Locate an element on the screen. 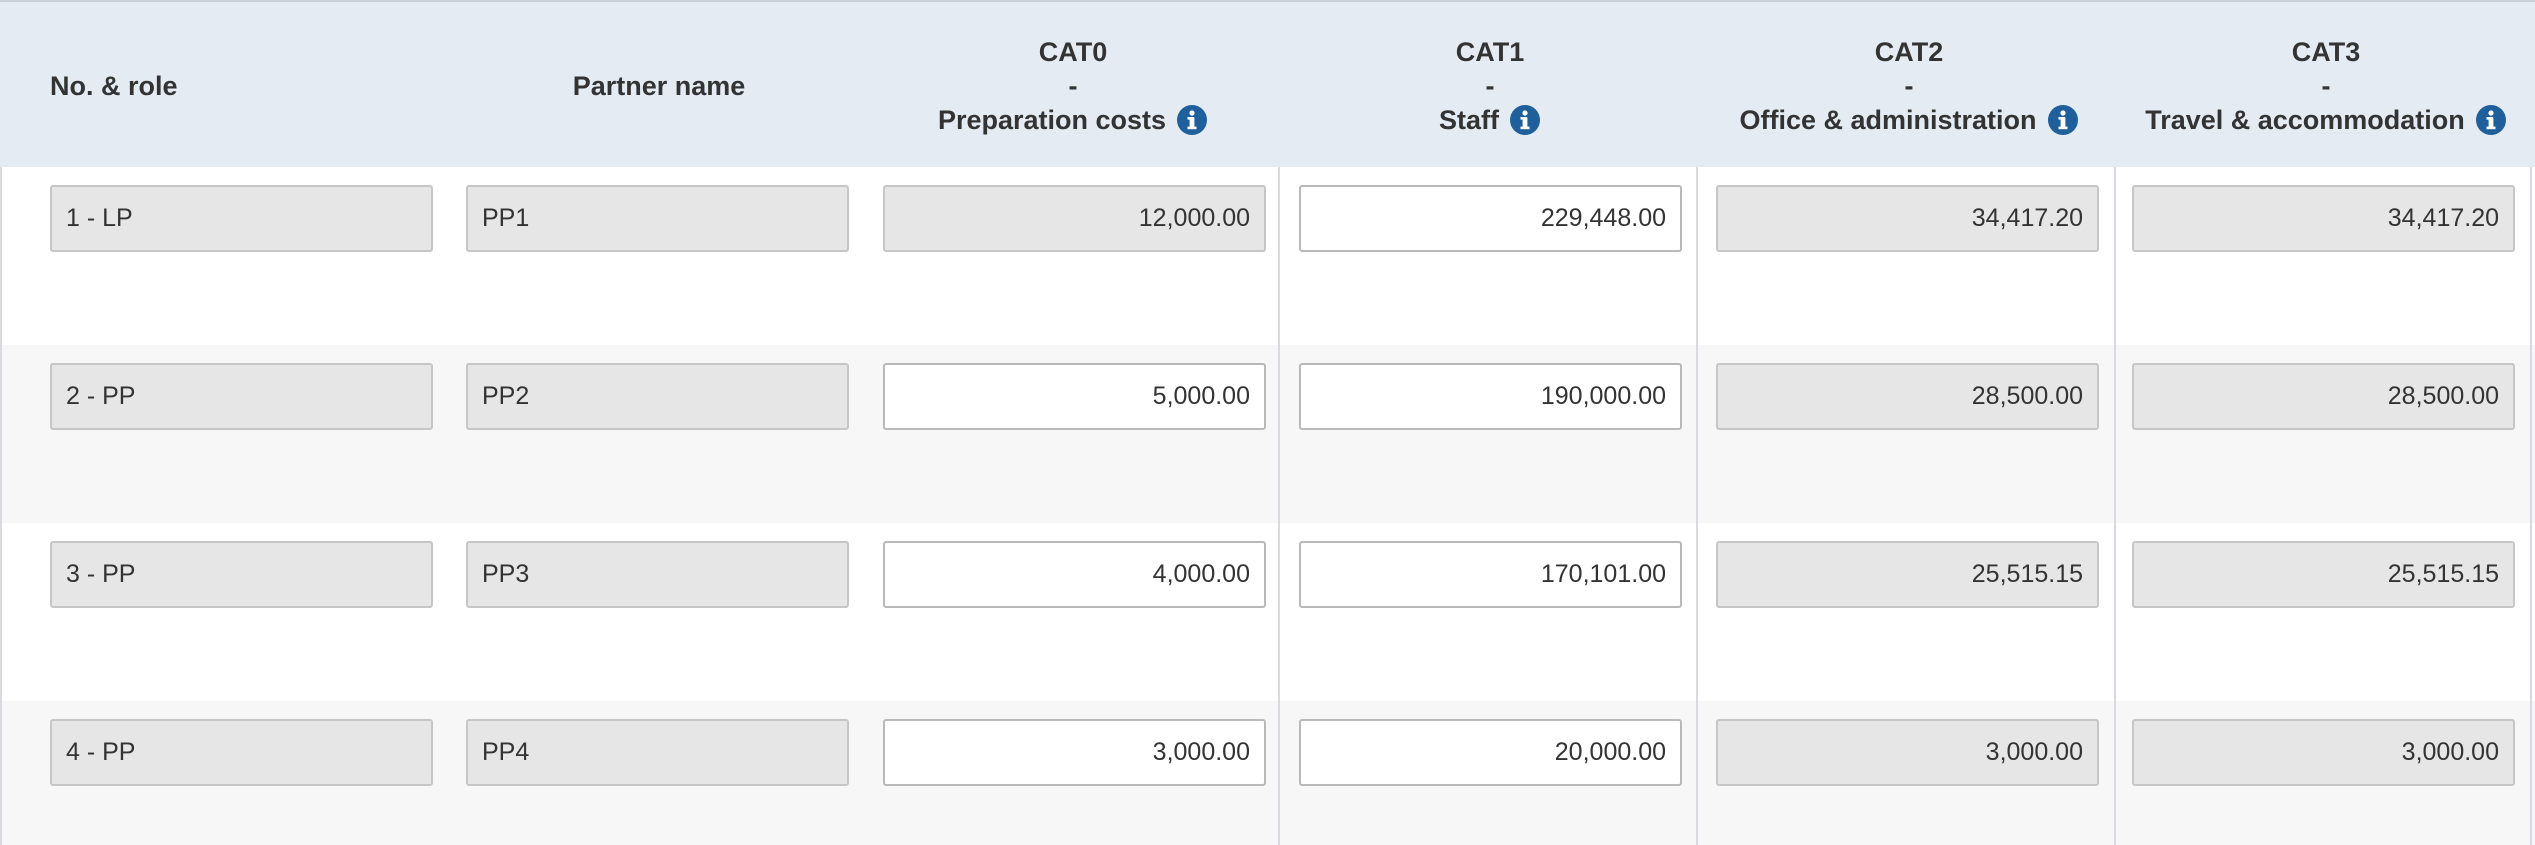 This screenshot has width=2535, height=845. cat3-travel-field: 28,500.00 is located at coordinates (2323, 396).